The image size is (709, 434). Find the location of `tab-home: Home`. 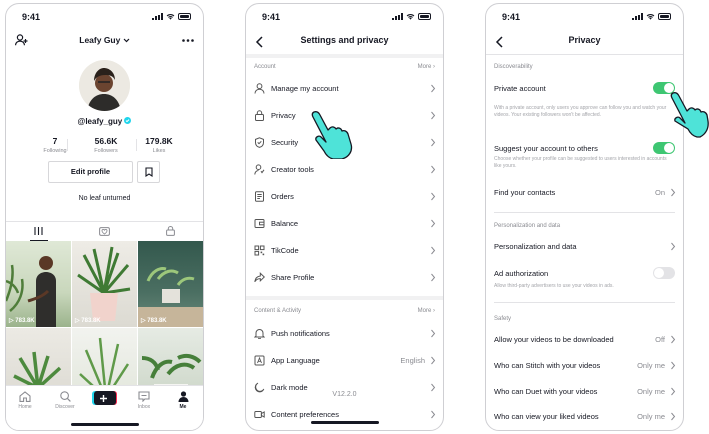

tab-home: Home is located at coordinates (25, 400).